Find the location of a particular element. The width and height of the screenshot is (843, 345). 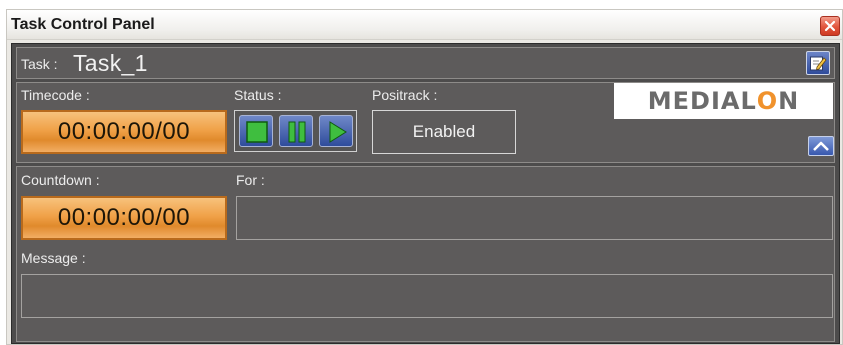

status-label: Status : is located at coordinates (258, 95).